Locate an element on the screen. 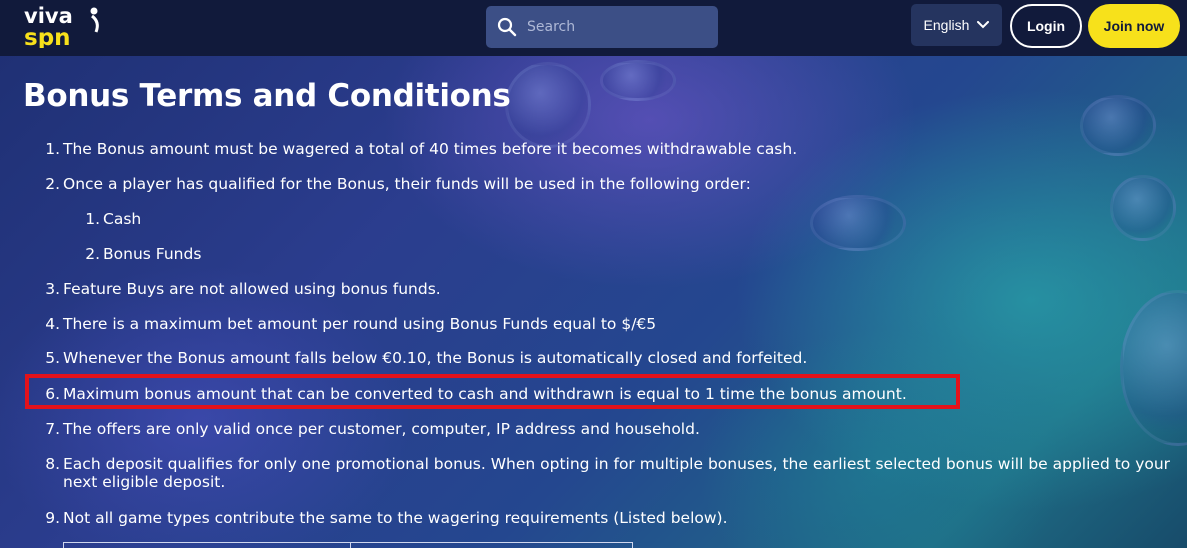  search-placeholder: Search is located at coordinates (551, 27).